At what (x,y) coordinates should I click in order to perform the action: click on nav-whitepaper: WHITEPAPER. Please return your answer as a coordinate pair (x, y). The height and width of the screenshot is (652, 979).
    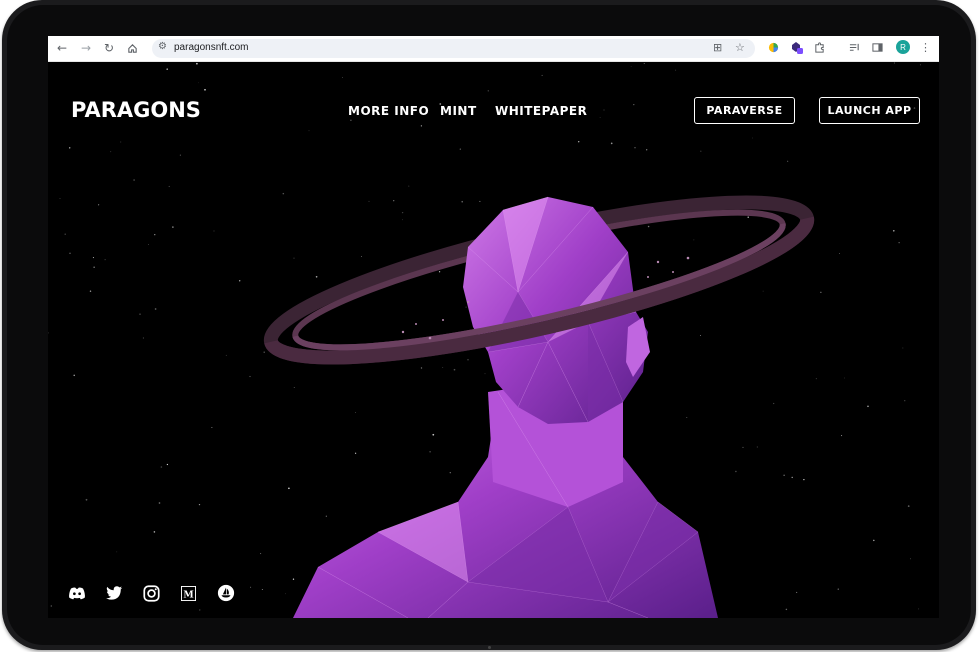
    Looking at the image, I should click on (541, 111).